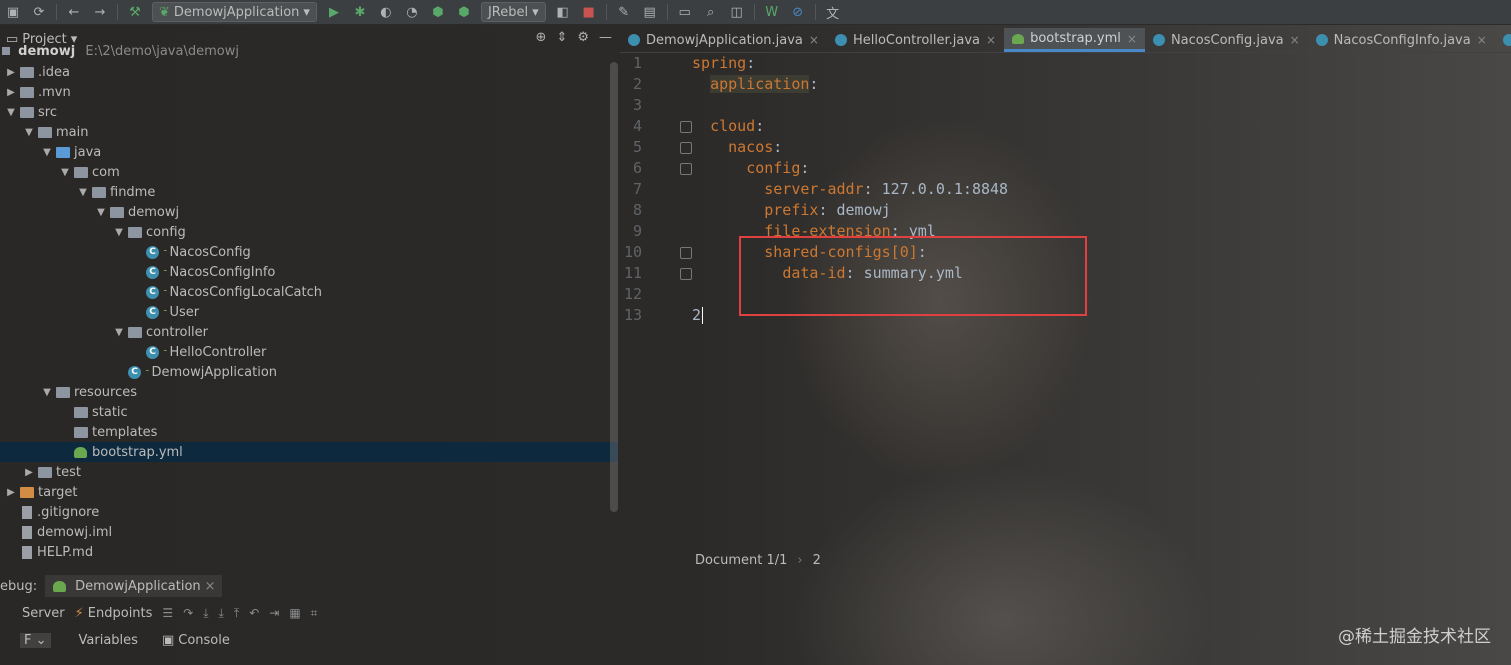  What do you see at coordinates (438, 12) in the screenshot?
I see `jrebel-run-icon: ⬢` at bounding box center [438, 12].